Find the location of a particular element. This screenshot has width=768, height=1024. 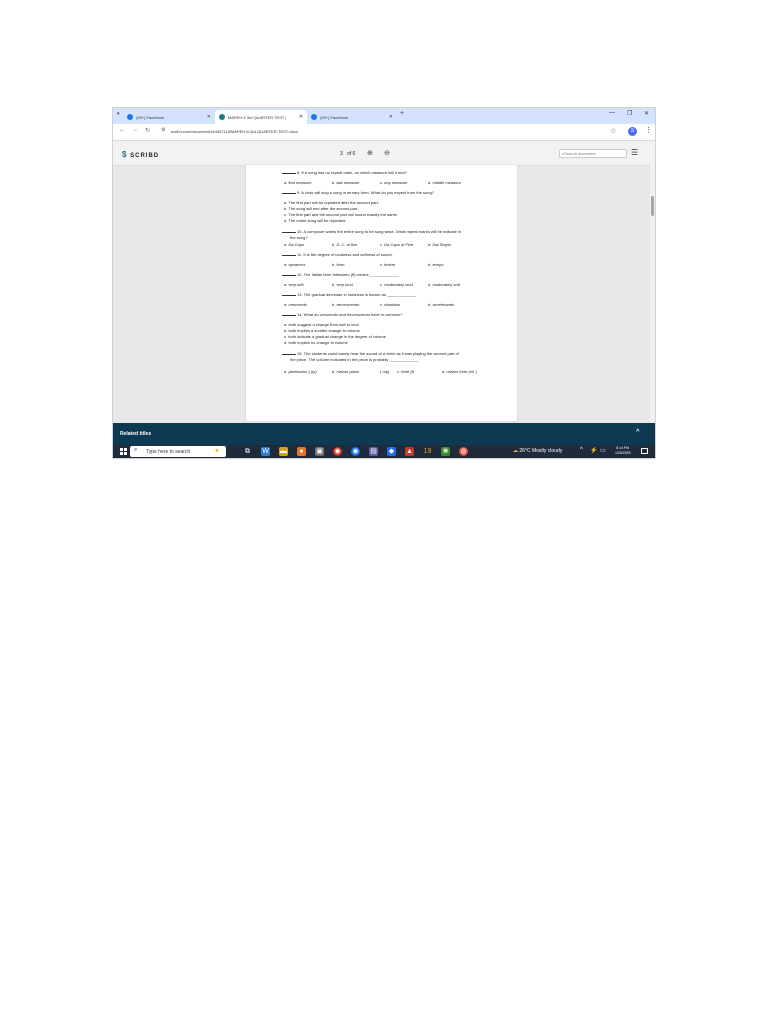

clock-date: 1/25/2025 is located at coordinates (623, 453).